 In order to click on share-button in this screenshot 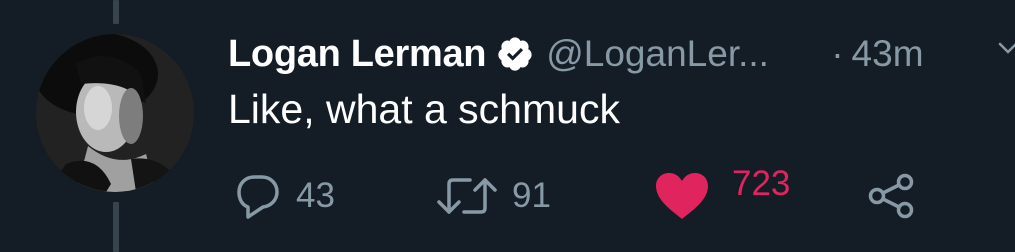, I will do `click(891, 196)`.